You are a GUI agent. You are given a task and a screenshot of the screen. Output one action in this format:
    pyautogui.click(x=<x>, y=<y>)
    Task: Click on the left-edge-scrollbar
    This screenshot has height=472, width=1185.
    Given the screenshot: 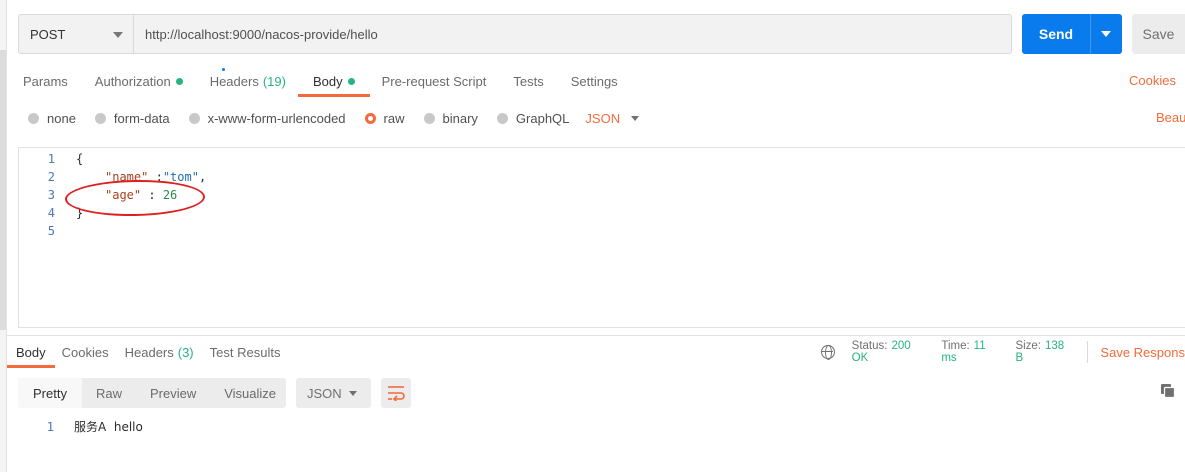 What is the action you would take?
    pyautogui.click(x=3, y=236)
    